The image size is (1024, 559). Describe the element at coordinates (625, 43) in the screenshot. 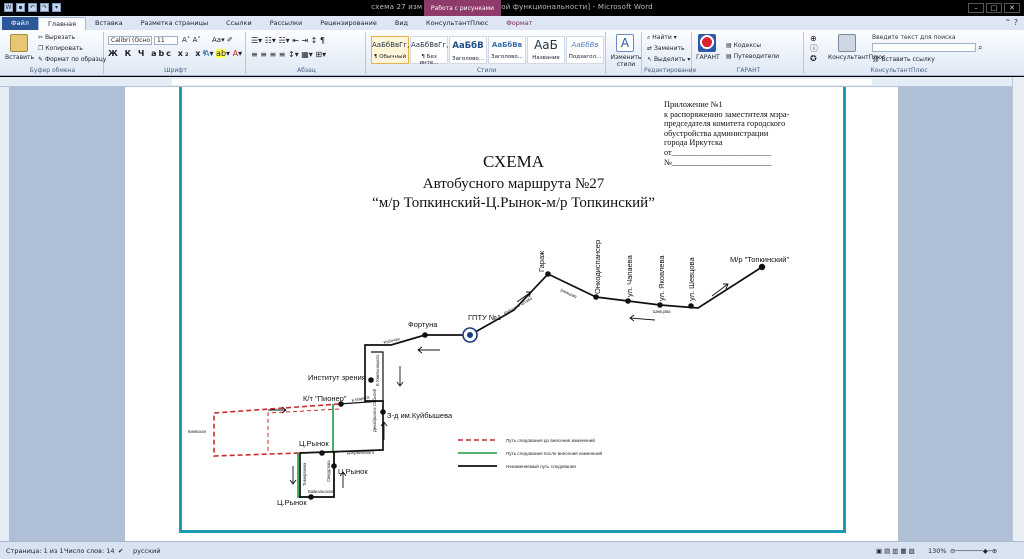

I see `change-styles-icon: A` at that location.